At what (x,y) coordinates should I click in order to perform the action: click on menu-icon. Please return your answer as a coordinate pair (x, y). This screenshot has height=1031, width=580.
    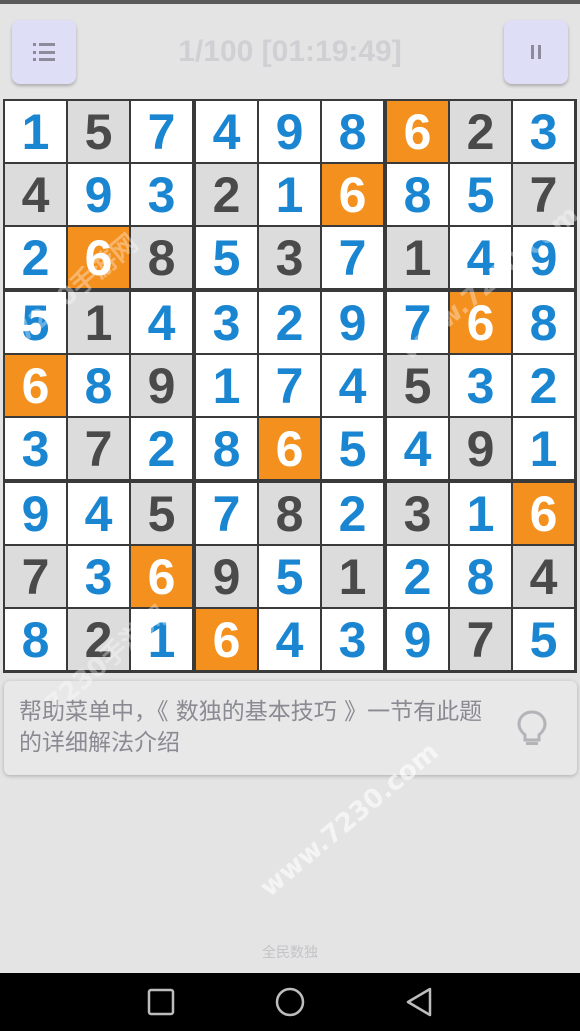
    Looking at the image, I should click on (44, 52).